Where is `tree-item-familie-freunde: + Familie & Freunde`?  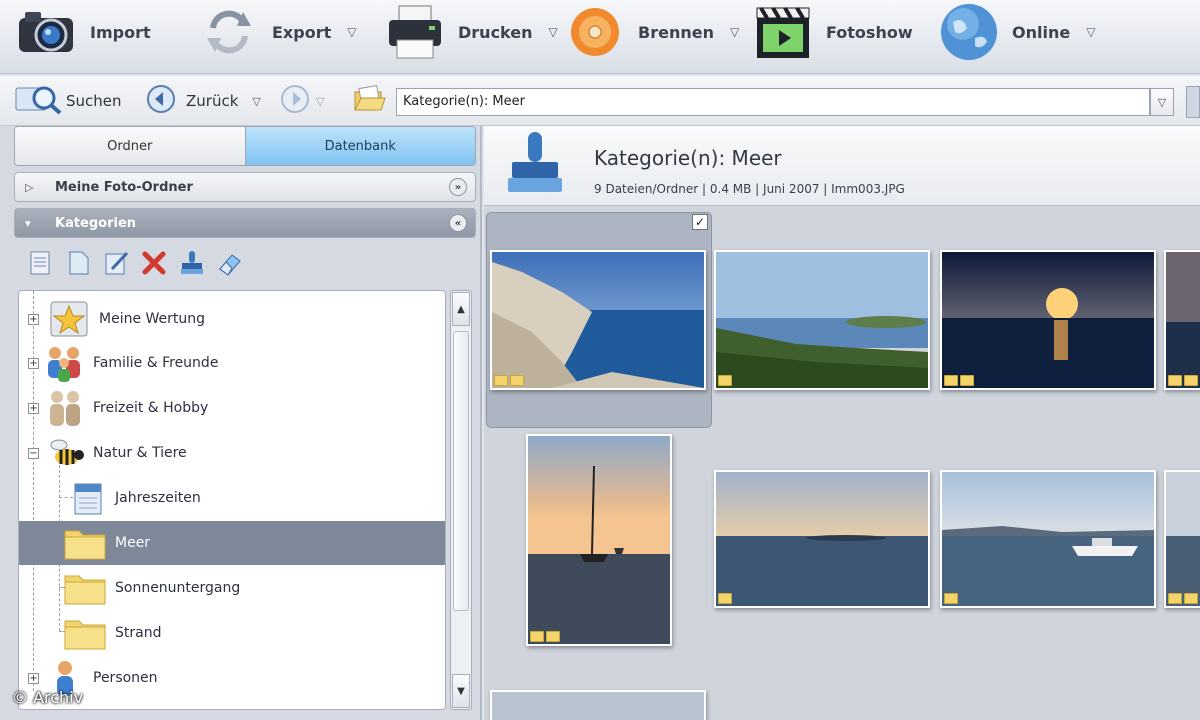
tree-item-familie-freunde: + Familie & Freunde is located at coordinates (232, 363).